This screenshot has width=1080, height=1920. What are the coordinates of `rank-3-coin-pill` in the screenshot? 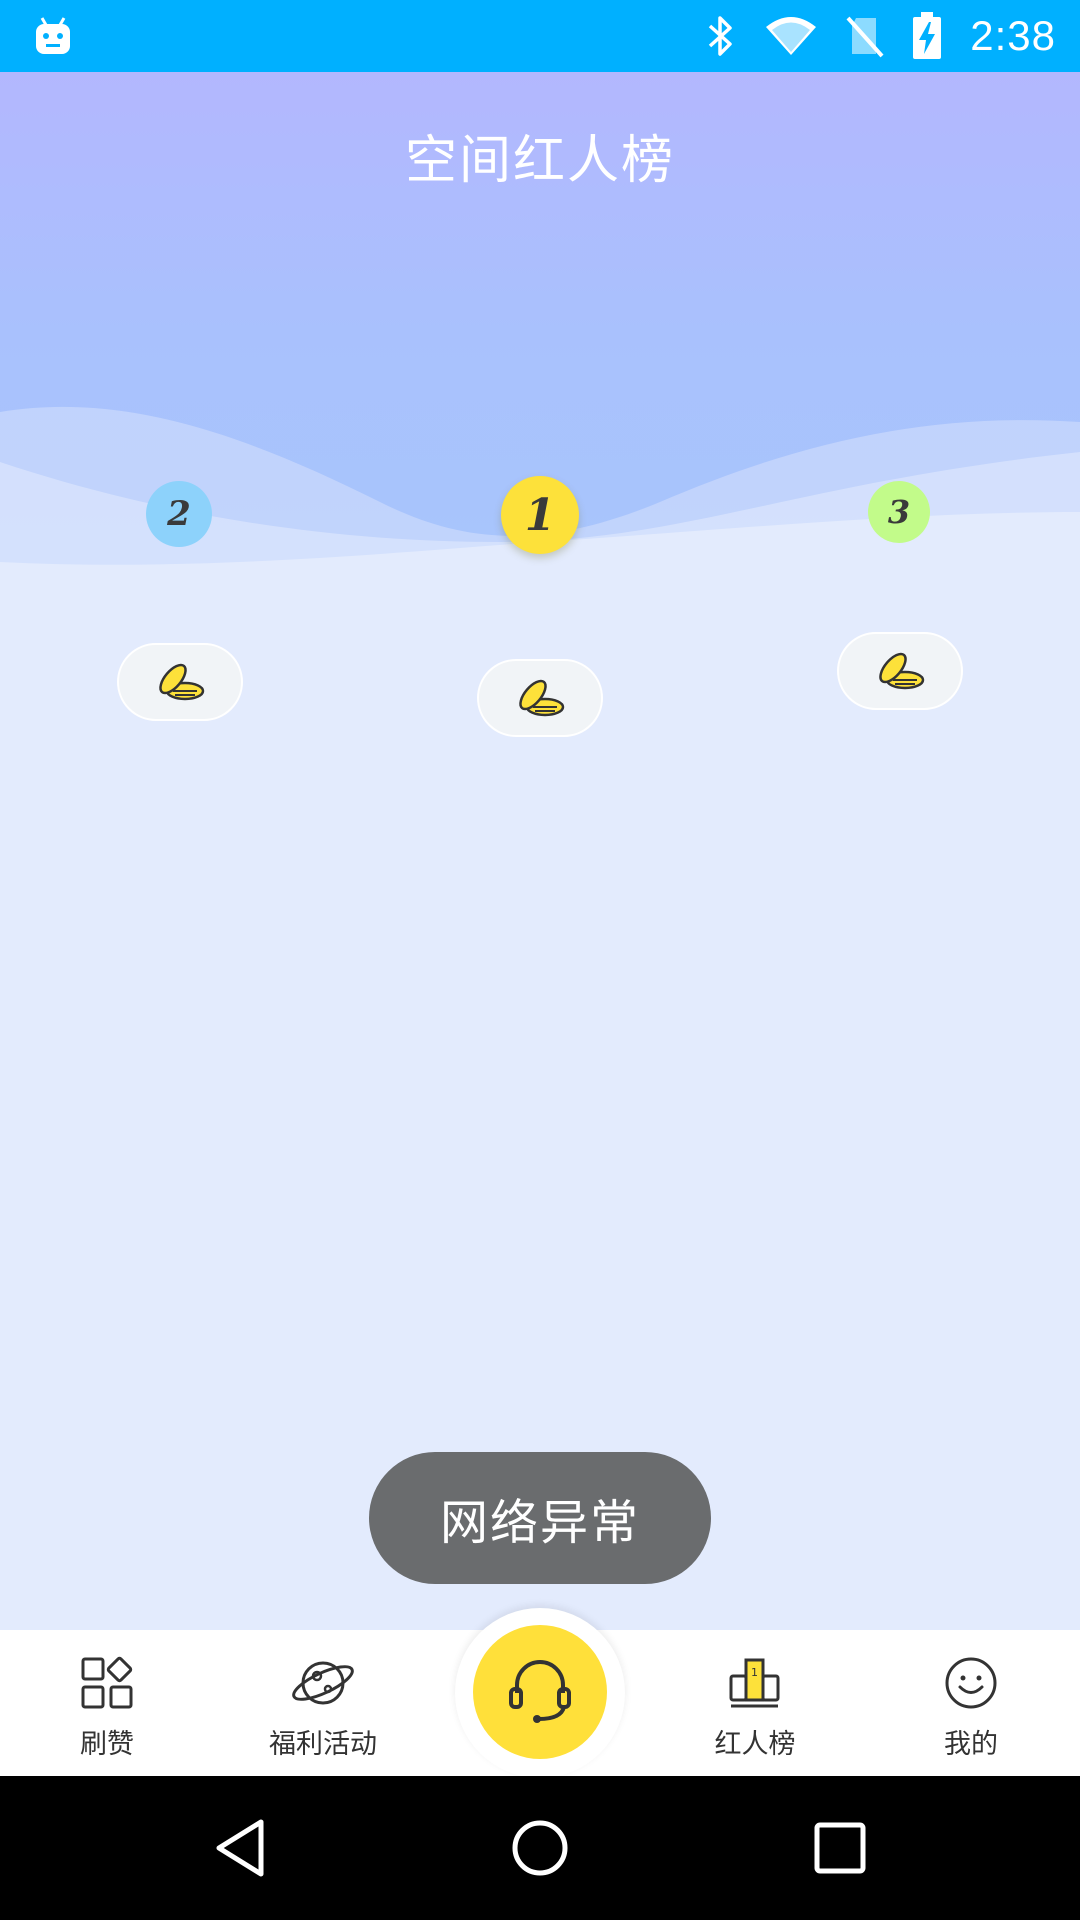 It's located at (900, 671).